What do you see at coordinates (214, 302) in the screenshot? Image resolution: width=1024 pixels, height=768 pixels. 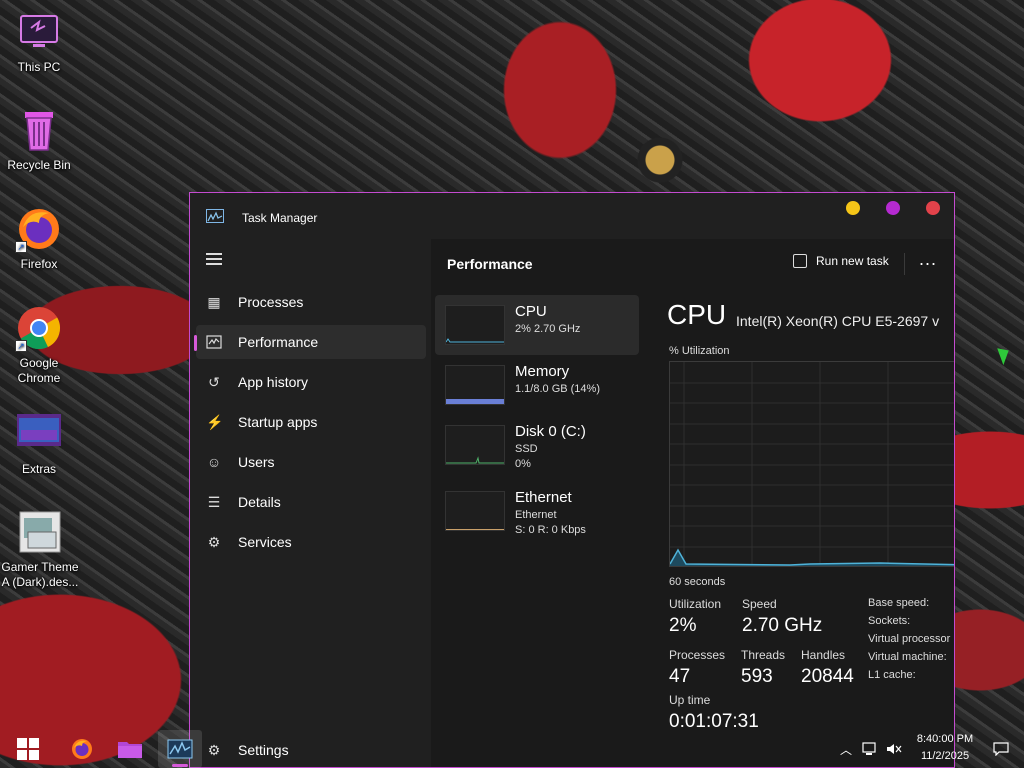 I see `processes-icon: ▦` at bounding box center [214, 302].